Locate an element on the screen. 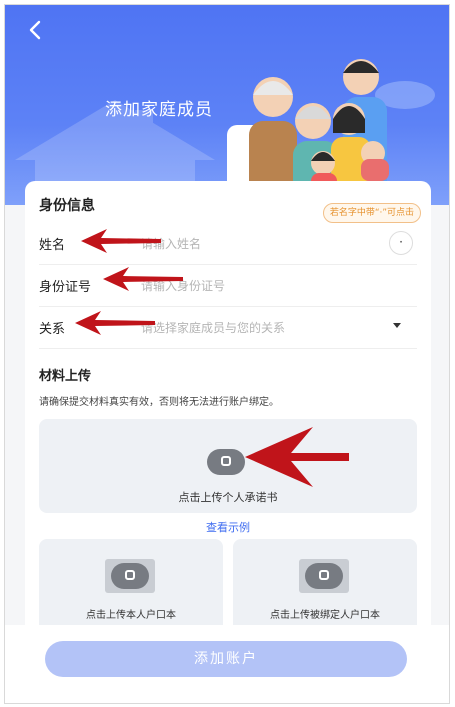  back-button is located at coordinates (36, 30).